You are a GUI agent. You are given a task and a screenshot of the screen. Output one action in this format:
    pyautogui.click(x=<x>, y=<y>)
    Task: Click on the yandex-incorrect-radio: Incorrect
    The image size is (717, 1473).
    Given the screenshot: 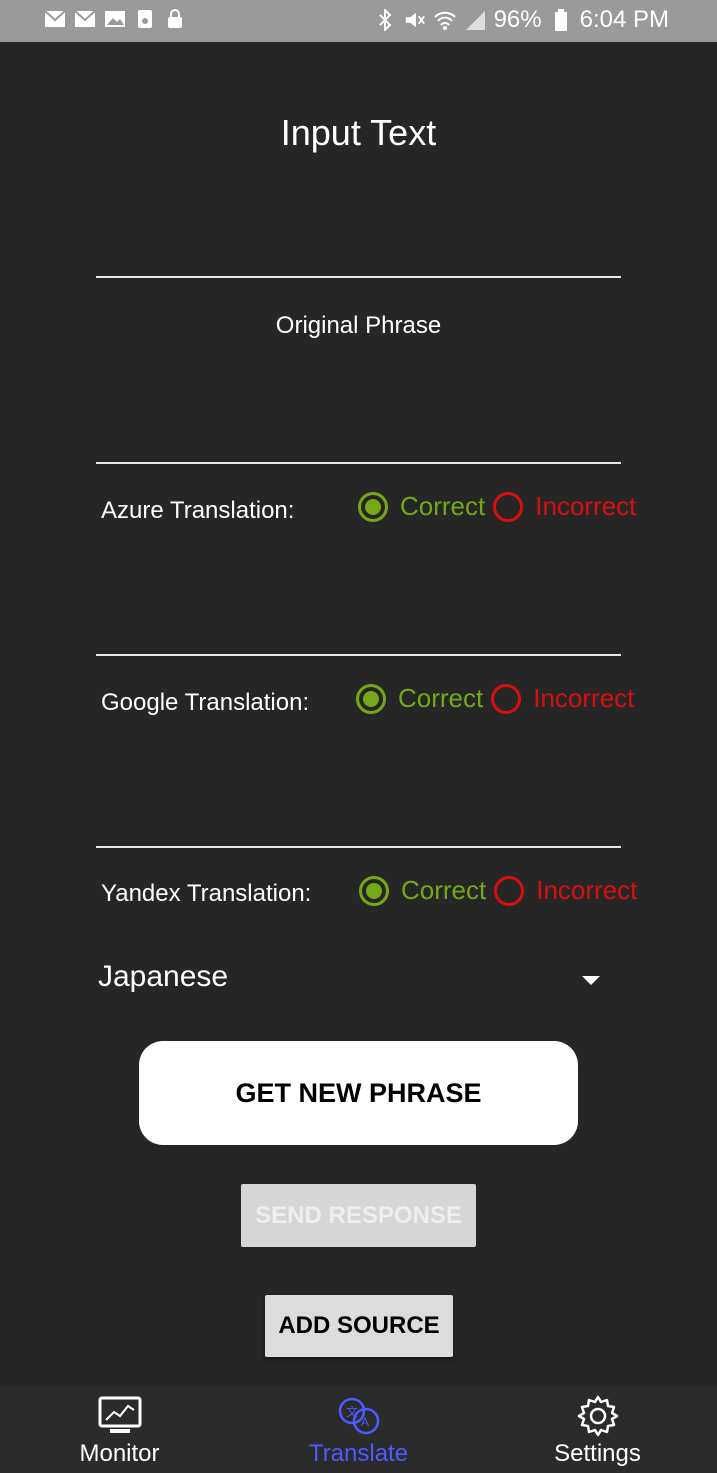 What is the action you would take?
    pyautogui.click(x=565, y=890)
    